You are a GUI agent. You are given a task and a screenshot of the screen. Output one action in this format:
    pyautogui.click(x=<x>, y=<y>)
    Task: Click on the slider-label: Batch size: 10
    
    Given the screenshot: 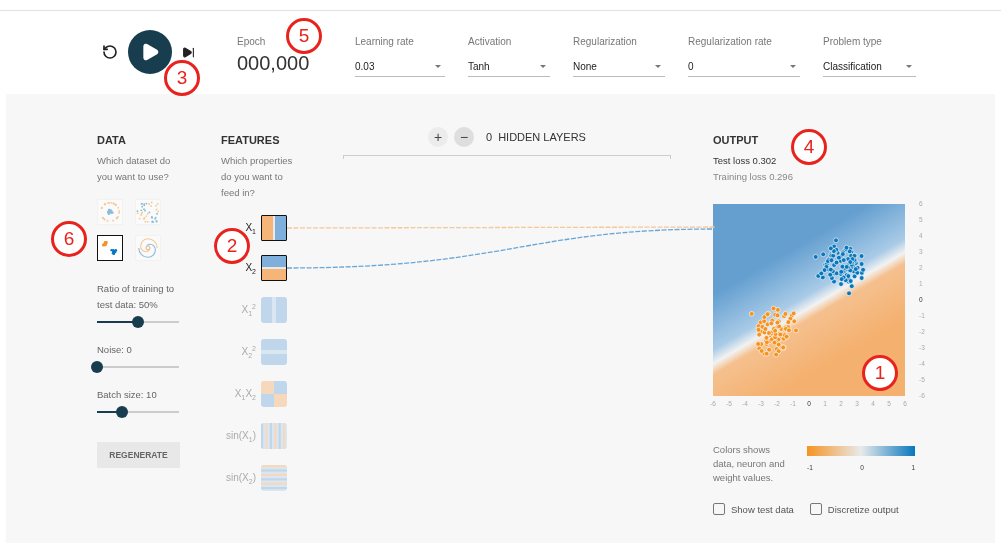 What is the action you would take?
    pyautogui.click(x=127, y=395)
    